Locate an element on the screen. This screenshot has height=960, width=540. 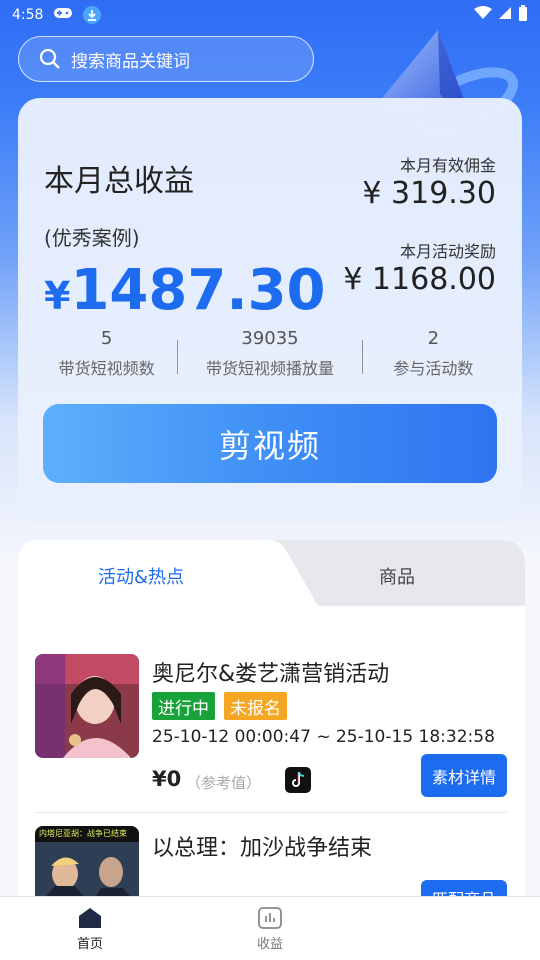
reward-label: 本月活动奖励 is located at coordinates (447, 251).